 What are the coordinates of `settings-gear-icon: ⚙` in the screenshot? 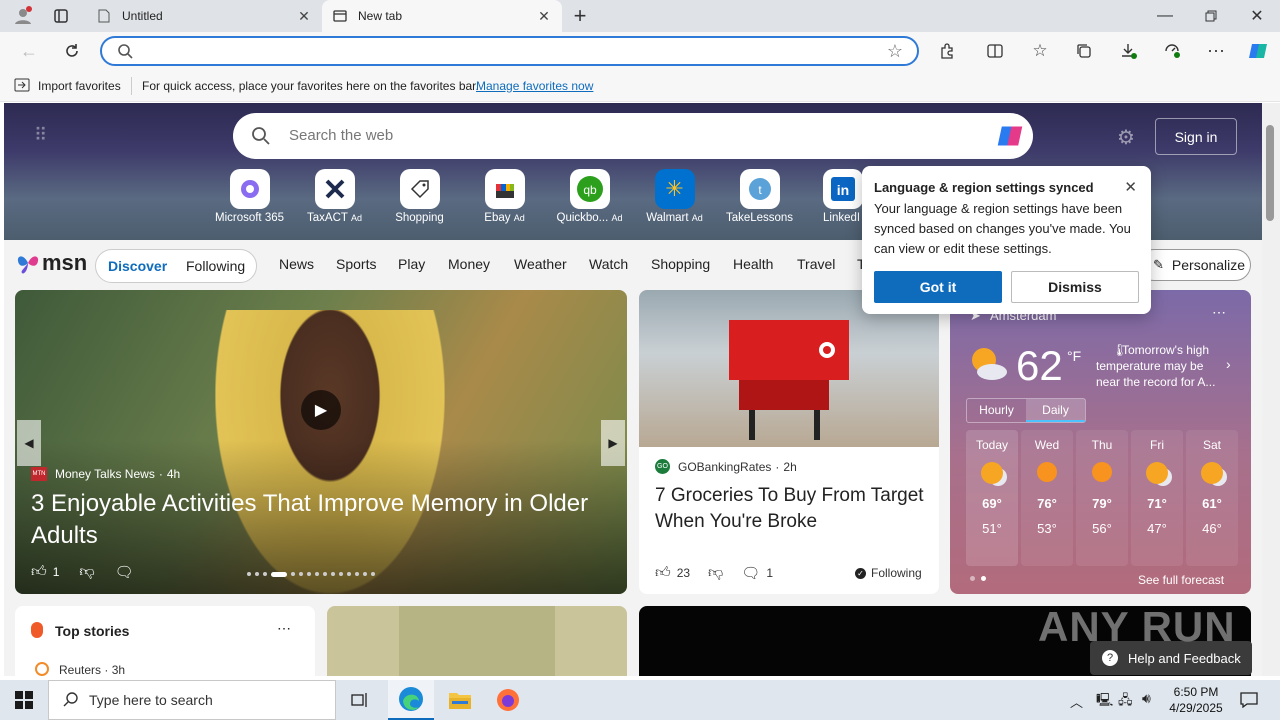 It's located at (1126, 137).